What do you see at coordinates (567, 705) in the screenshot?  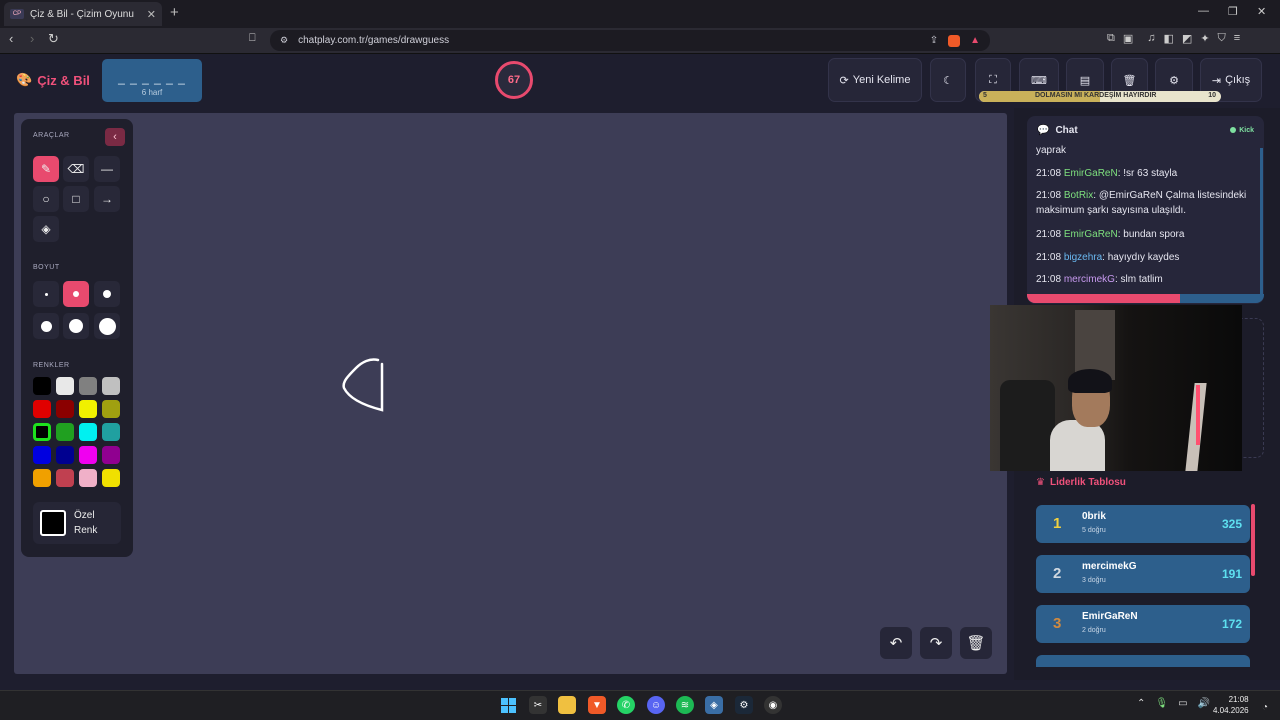 I see `file-explorer-icon` at bounding box center [567, 705].